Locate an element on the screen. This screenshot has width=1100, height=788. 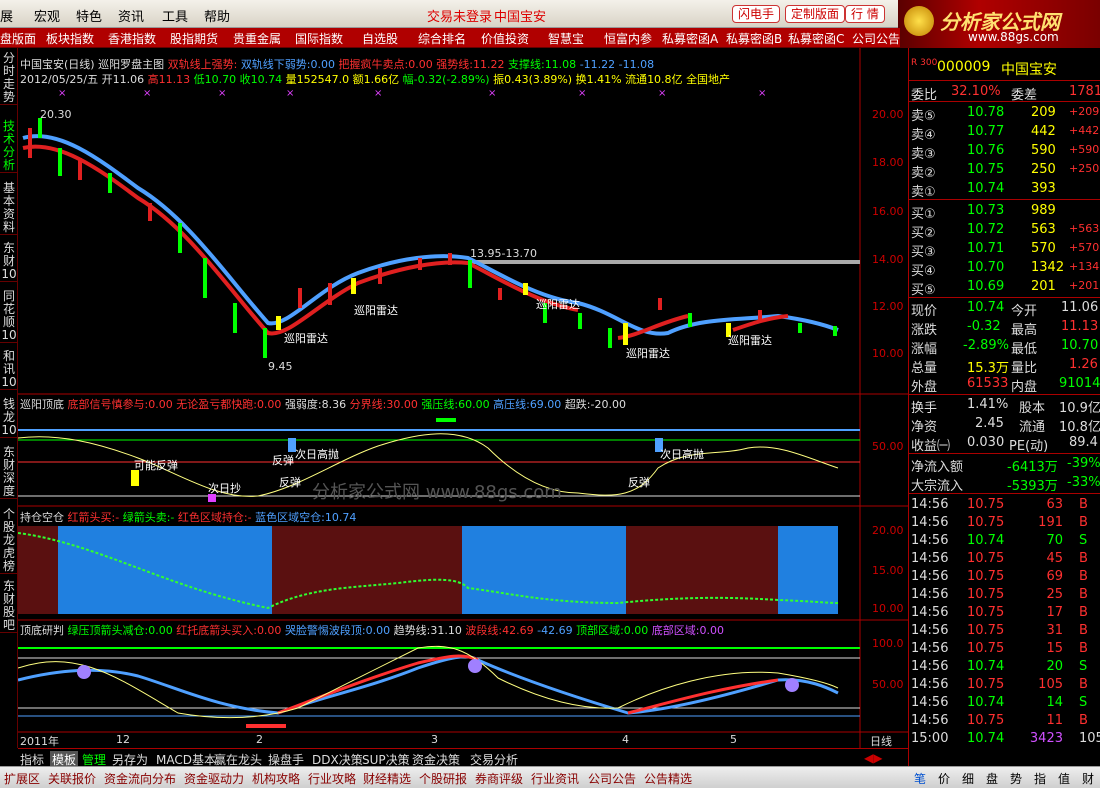
ask-row: 卖④ 10.77 442 +442 is located at coordinates (1004, 132).